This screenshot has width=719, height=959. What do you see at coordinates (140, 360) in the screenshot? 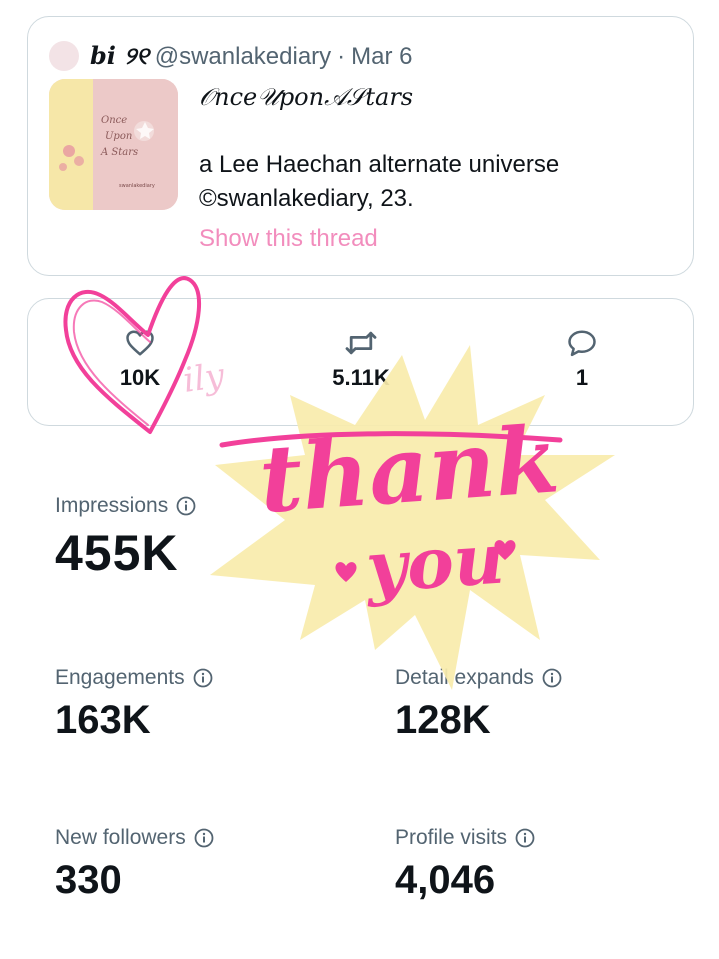
I see `likes-stat: 10K` at bounding box center [140, 360].